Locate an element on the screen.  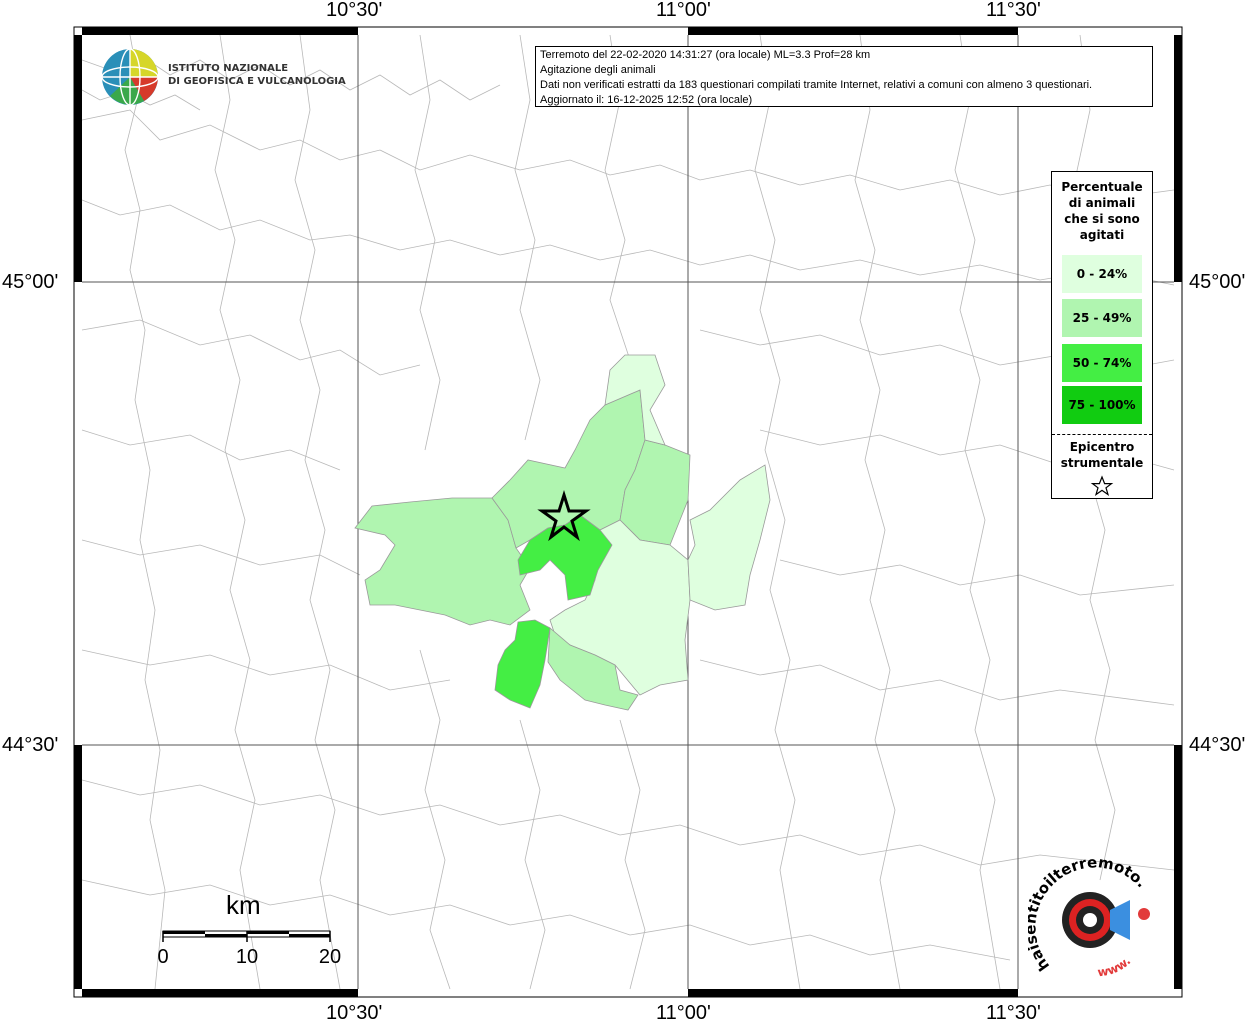
globe-icon is located at coordinates (130, 77).